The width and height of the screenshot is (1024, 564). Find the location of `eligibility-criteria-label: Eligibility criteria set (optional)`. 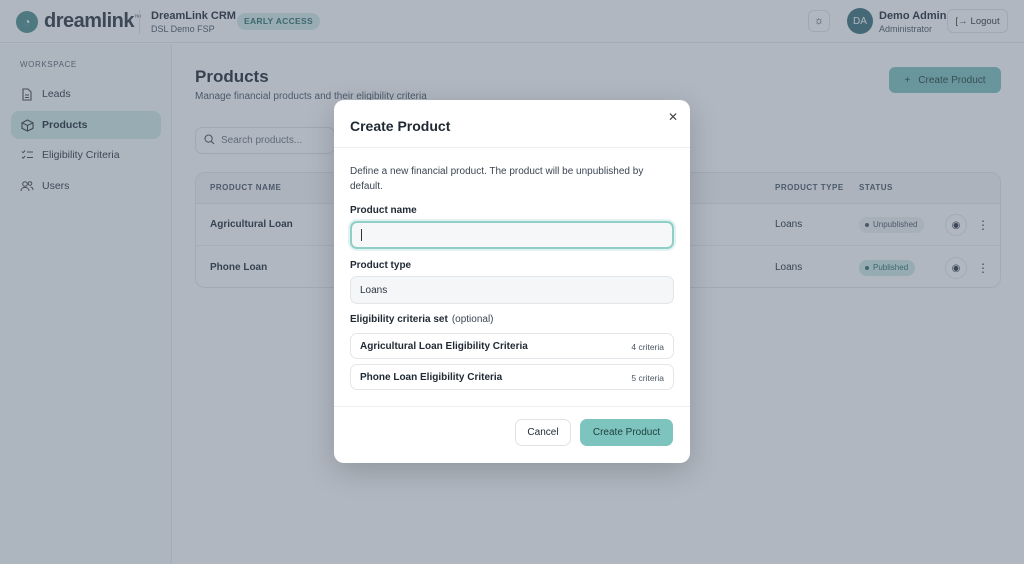

eligibility-criteria-label: Eligibility criteria set (optional) is located at coordinates (422, 319).